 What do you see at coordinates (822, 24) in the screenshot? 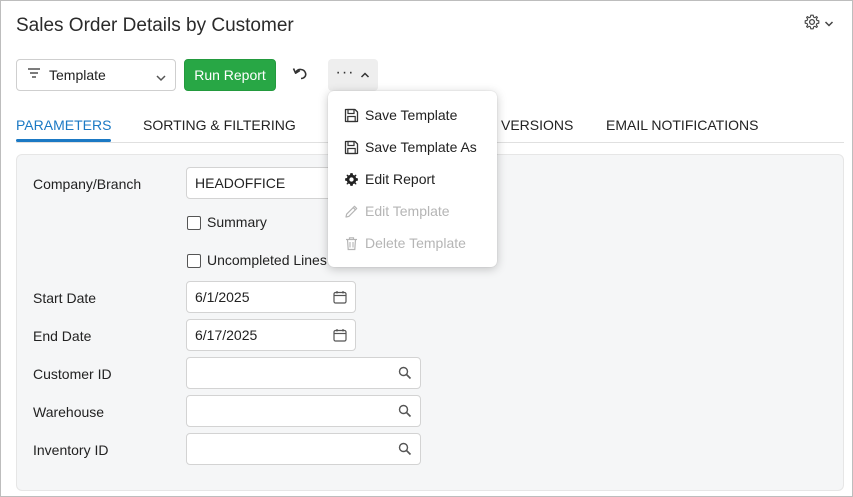
I see `settings-menu-button` at bounding box center [822, 24].